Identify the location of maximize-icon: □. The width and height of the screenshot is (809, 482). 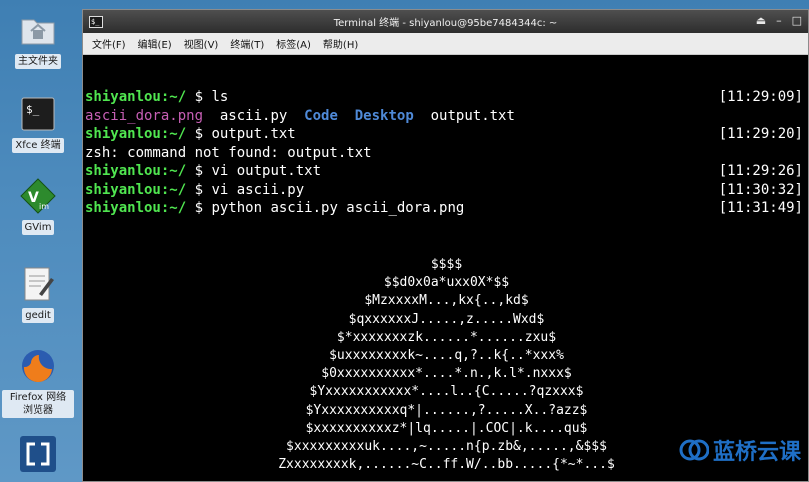
(797, 20).